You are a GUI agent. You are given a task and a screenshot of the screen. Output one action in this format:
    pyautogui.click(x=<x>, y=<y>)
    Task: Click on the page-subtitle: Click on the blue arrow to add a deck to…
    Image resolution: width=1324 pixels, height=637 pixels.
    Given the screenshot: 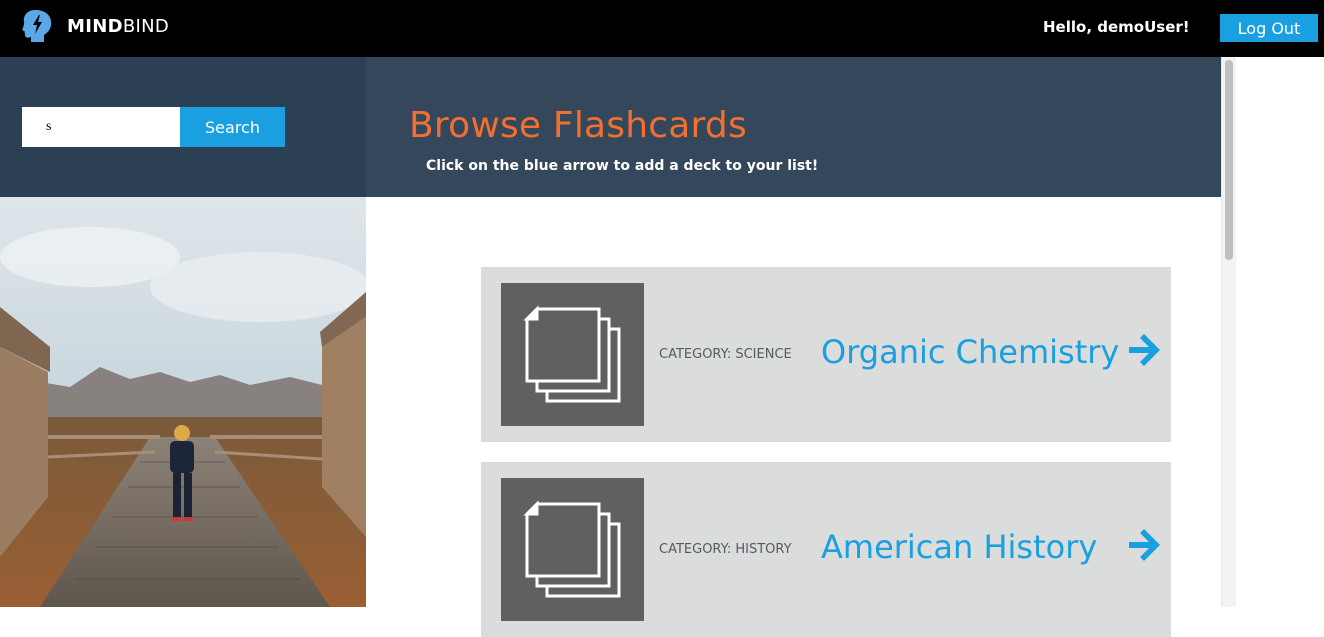 What is the action you would take?
    pyautogui.click(x=622, y=166)
    